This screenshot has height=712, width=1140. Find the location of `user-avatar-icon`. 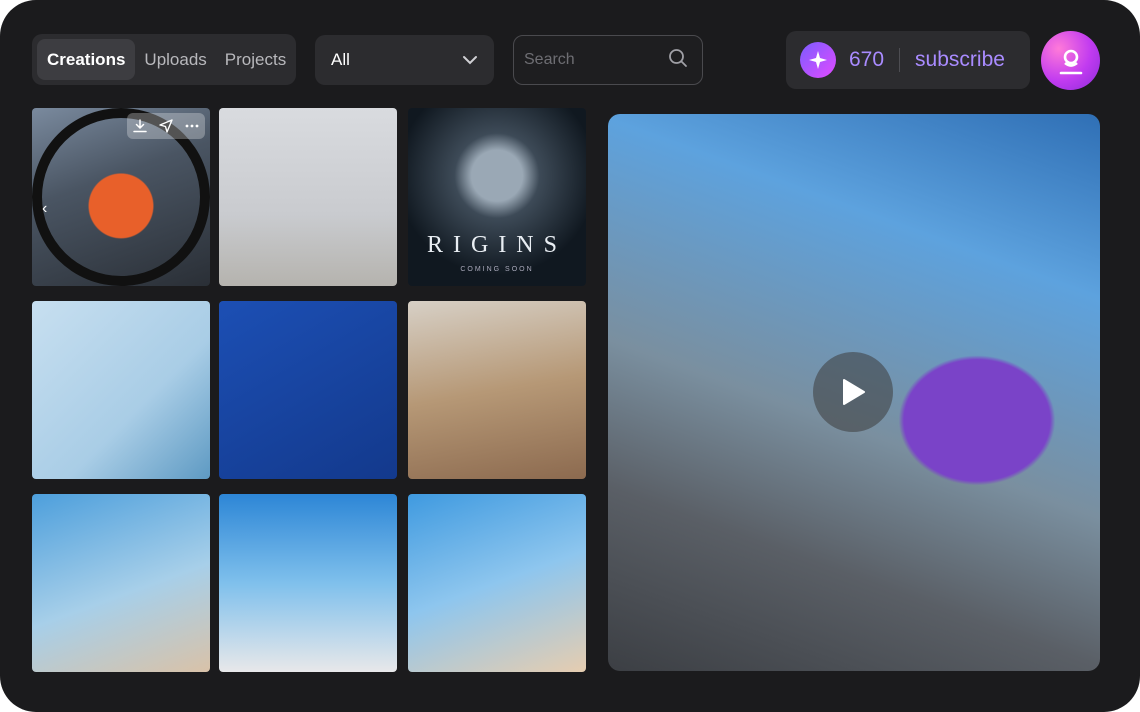

user-avatar-icon is located at coordinates (1070, 60).